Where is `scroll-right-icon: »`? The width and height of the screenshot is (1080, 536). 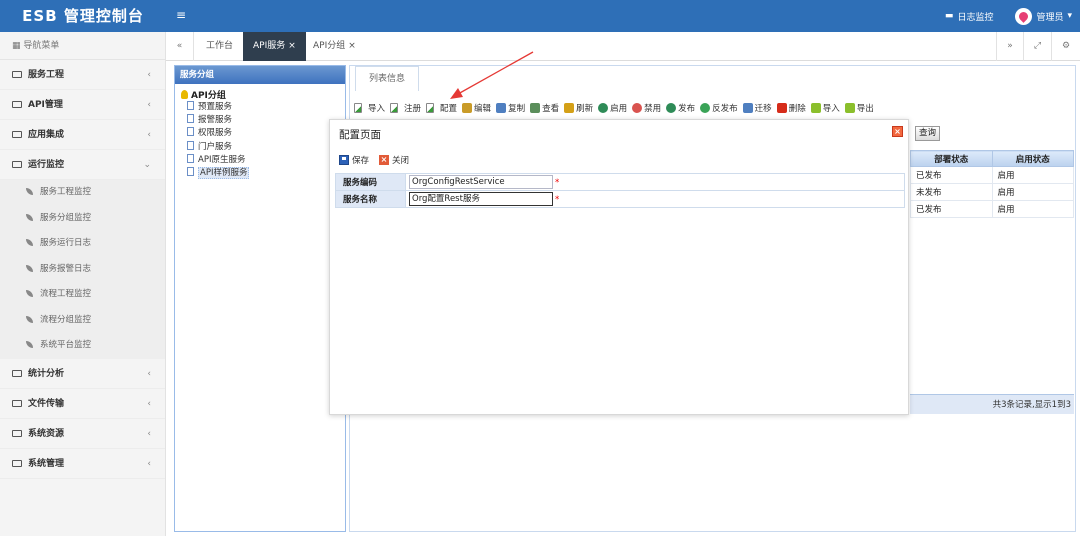 scroll-right-icon: » is located at coordinates (1010, 46).